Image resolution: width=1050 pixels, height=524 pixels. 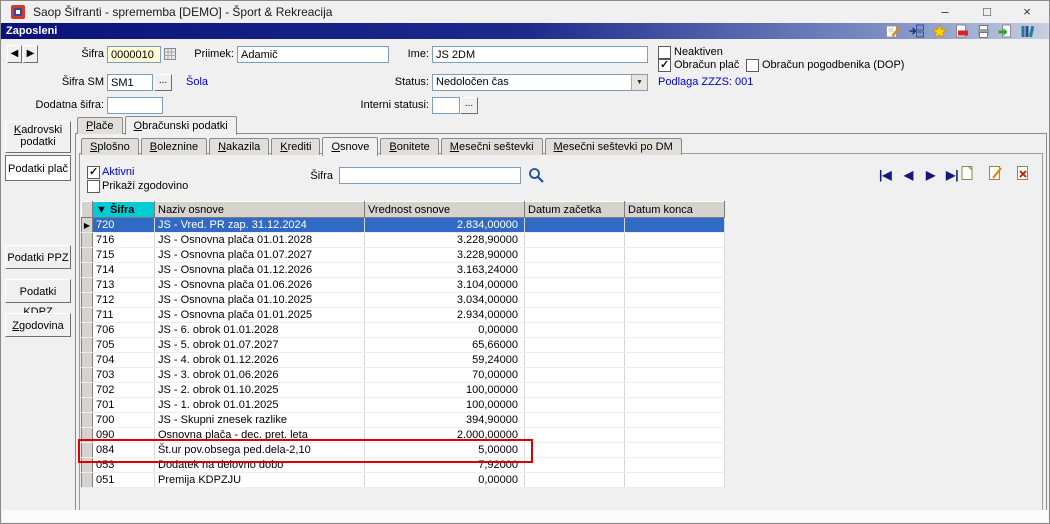 What do you see at coordinates (100, 125) in the screenshot?
I see `tab-place: Plače` at bounding box center [100, 125].